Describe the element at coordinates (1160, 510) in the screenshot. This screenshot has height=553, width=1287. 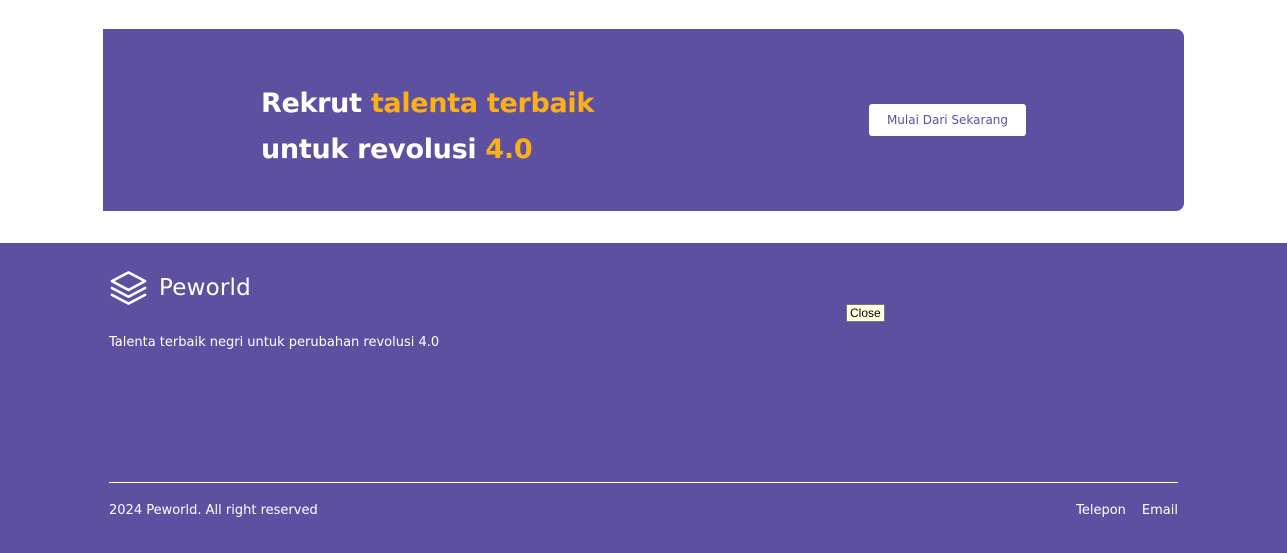
I see `footer-link-email: Email` at that location.